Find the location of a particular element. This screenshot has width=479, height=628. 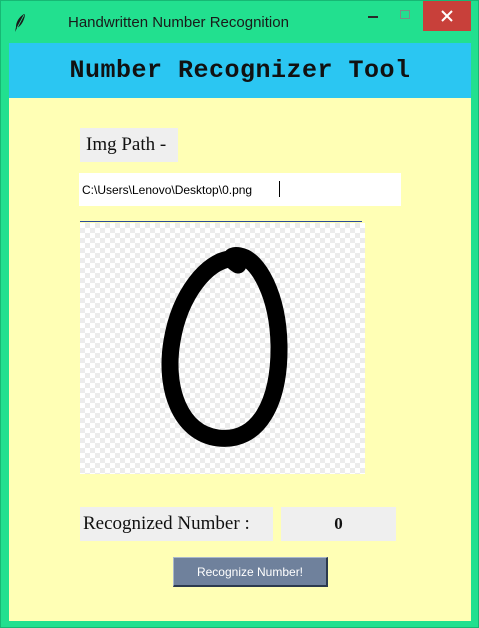

text-caret is located at coordinates (279, 189).